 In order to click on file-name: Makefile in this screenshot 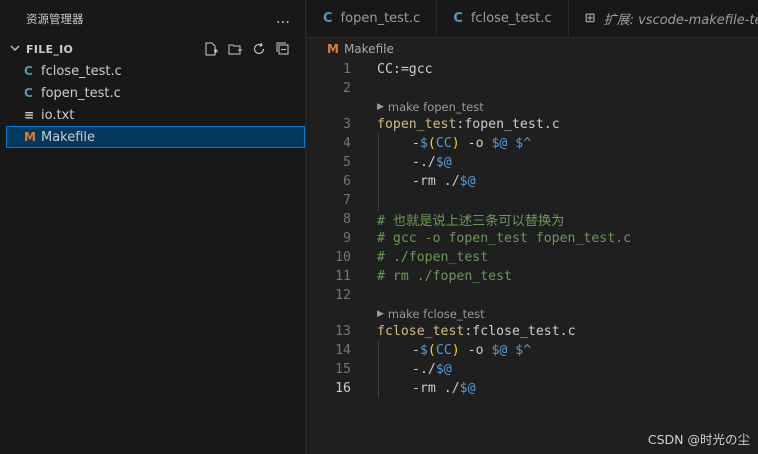, I will do `click(68, 137)`.